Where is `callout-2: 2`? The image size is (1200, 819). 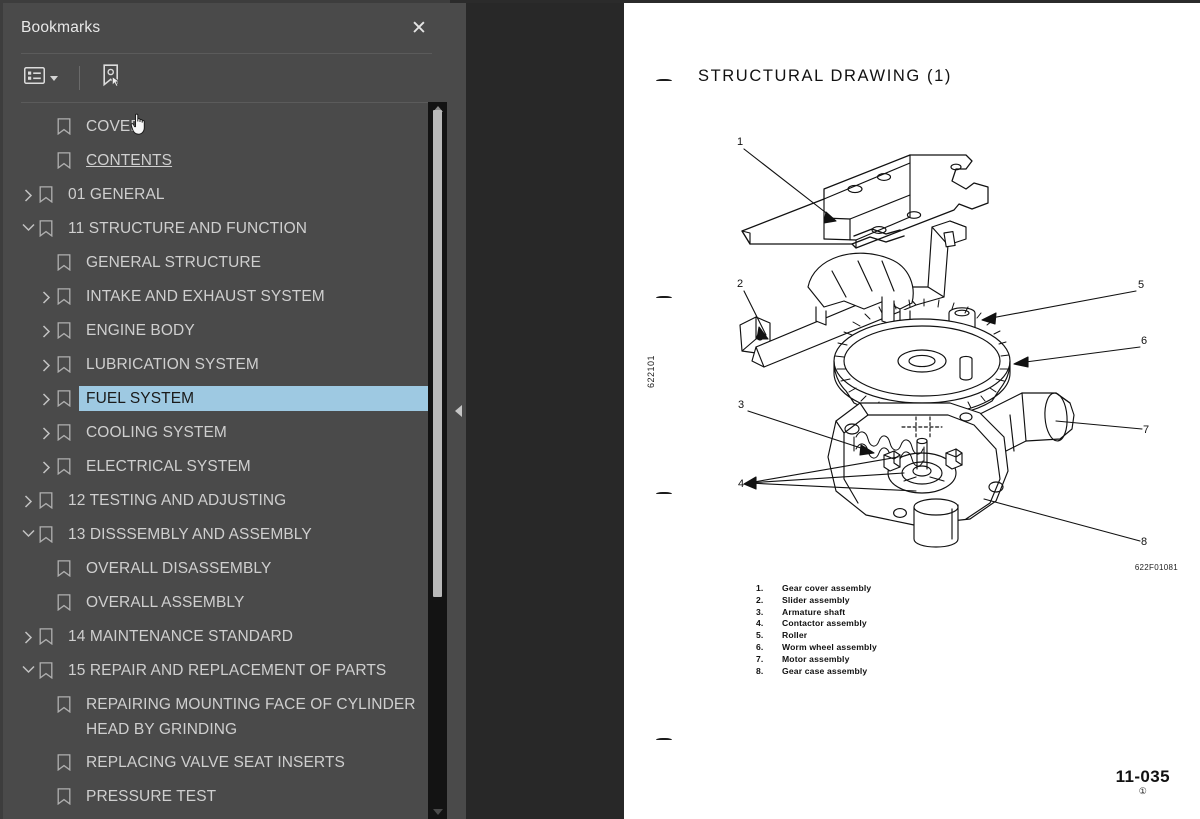 callout-2: 2 is located at coordinates (740, 284).